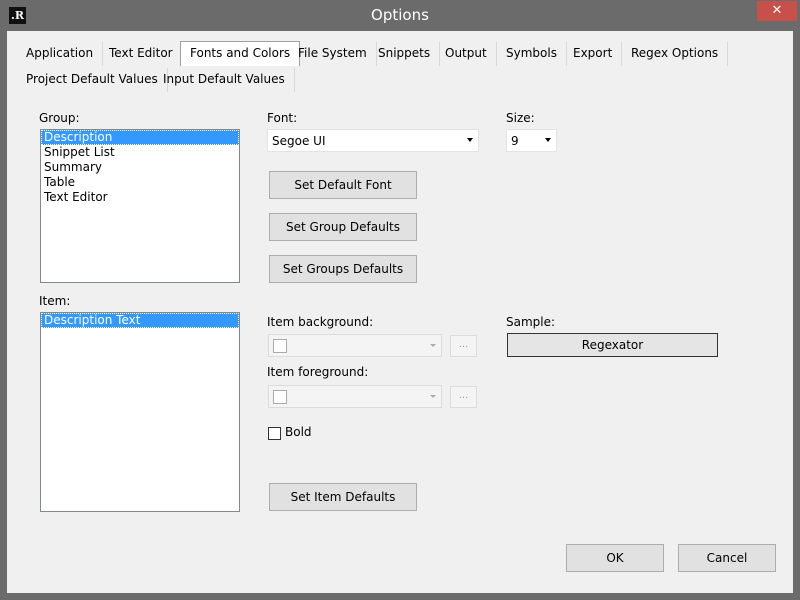 Image resolution: width=800 pixels, height=600 pixels. What do you see at coordinates (140, 182) in the screenshot?
I see `list-item: Table` at bounding box center [140, 182].